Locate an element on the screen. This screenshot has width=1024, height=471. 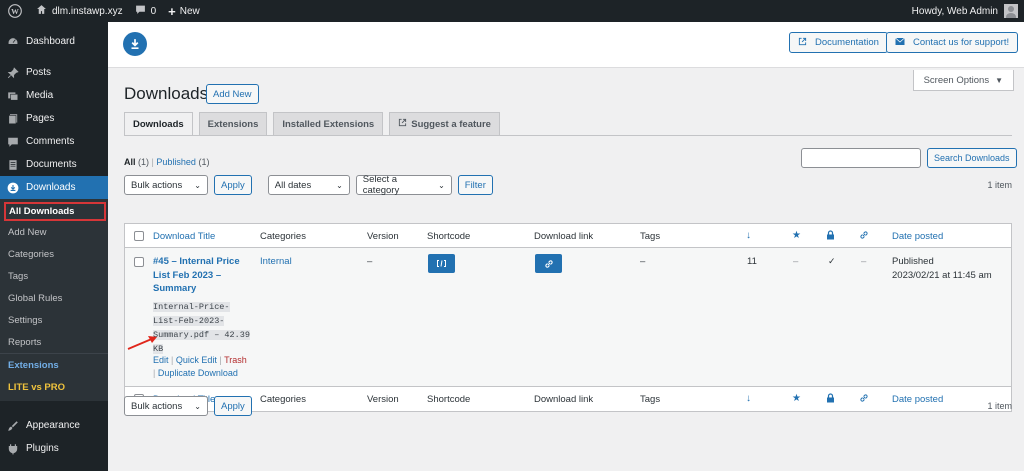
tab-suggest-feature: Suggest a feature is located at coordinates (444, 123).